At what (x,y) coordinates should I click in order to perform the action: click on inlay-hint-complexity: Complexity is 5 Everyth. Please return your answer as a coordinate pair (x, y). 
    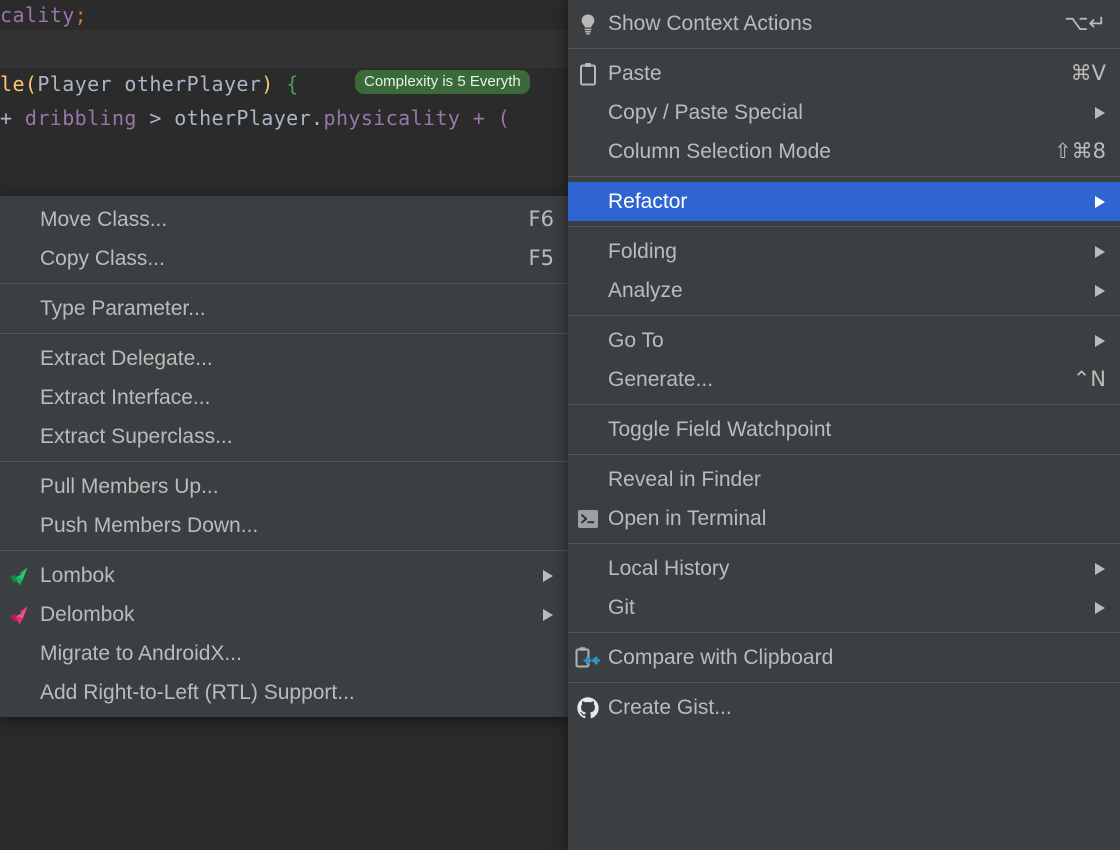
    Looking at the image, I should click on (442, 82).